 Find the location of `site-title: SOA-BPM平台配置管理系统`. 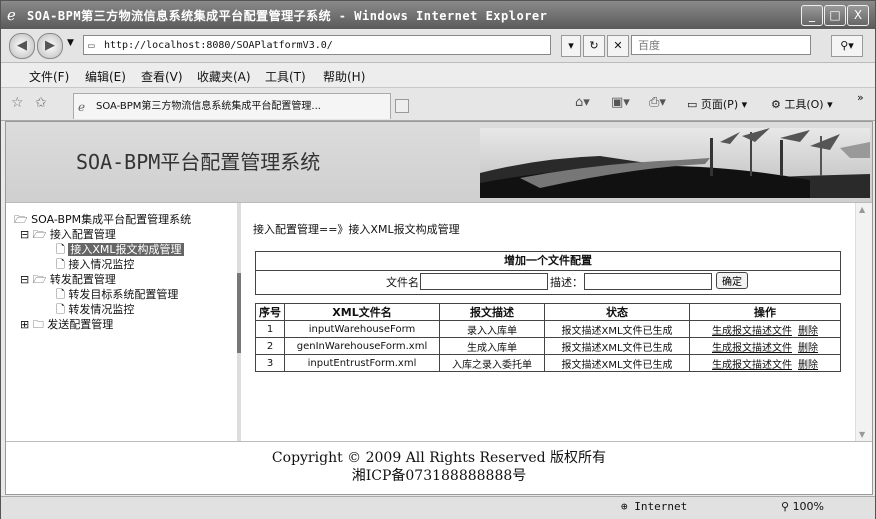

site-title: SOA-BPM平台配置管理系统 is located at coordinates (198, 162).